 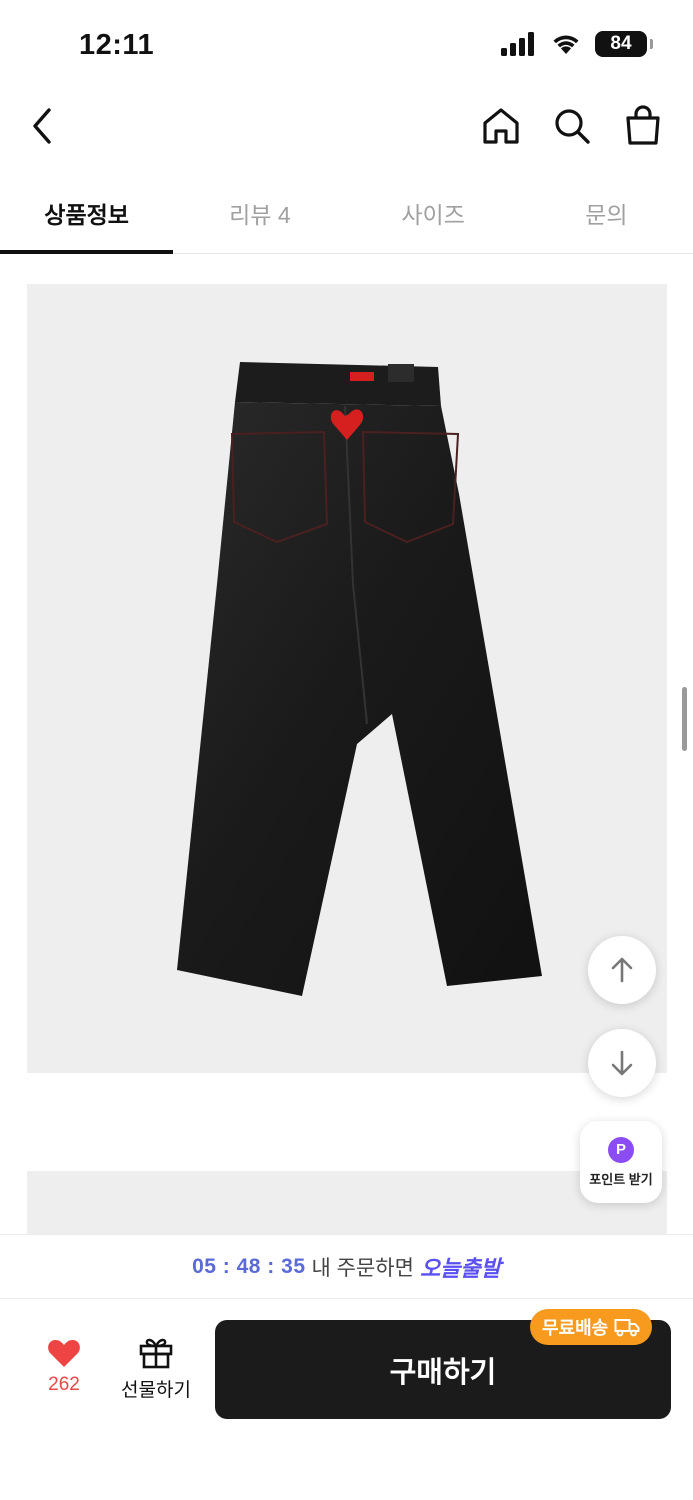 I want to click on notice-text: 내 주문하면, so click(x=362, y=1268).